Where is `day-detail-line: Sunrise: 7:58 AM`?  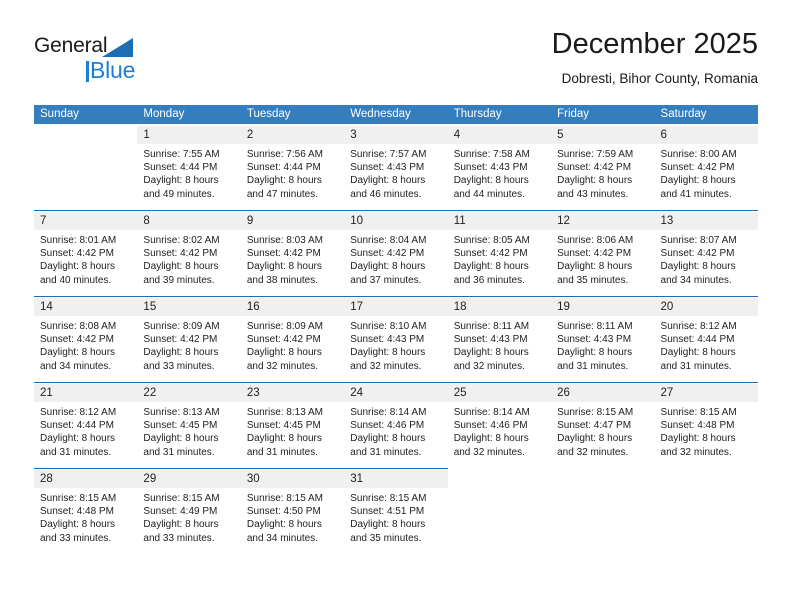
day-detail-line: Sunrise: 7:58 AM is located at coordinates (491, 154).